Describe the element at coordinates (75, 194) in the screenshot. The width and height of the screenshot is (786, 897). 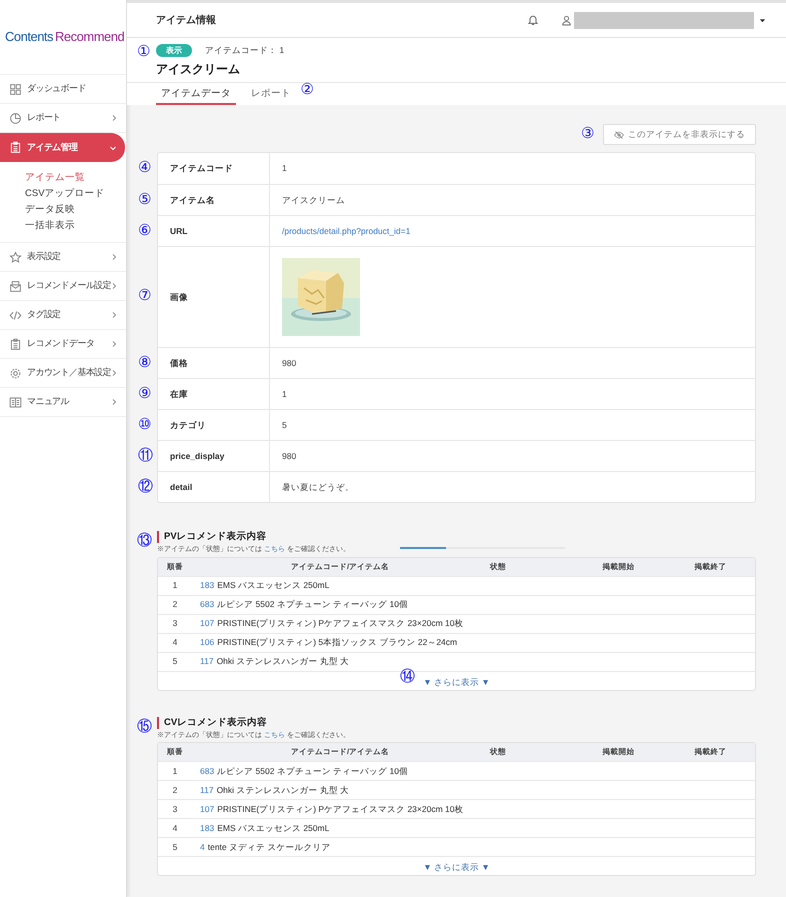
I see `nav-subitem: CSVアップロード` at that location.